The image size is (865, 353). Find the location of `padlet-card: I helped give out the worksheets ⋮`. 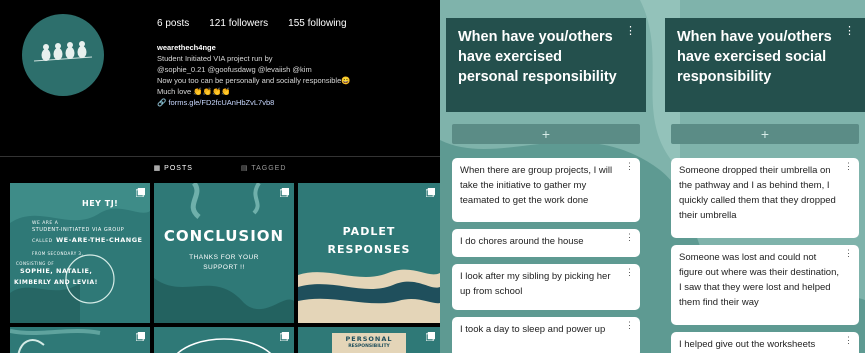

padlet-card: I helped give out the worksheets ⋮ is located at coordinates (765, 342).